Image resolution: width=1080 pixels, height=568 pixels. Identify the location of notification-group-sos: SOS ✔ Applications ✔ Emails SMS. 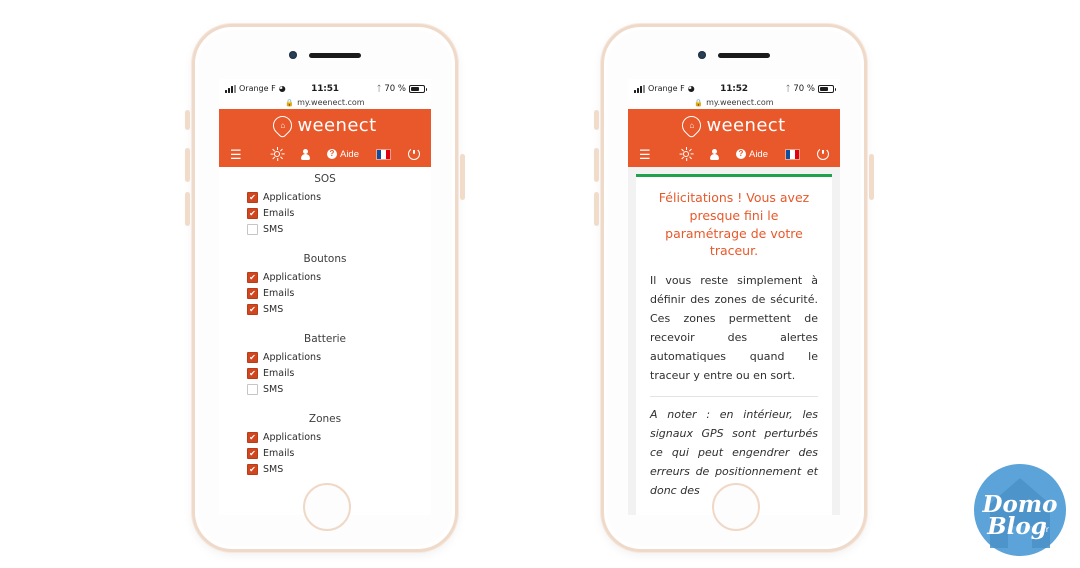
(325, 206).